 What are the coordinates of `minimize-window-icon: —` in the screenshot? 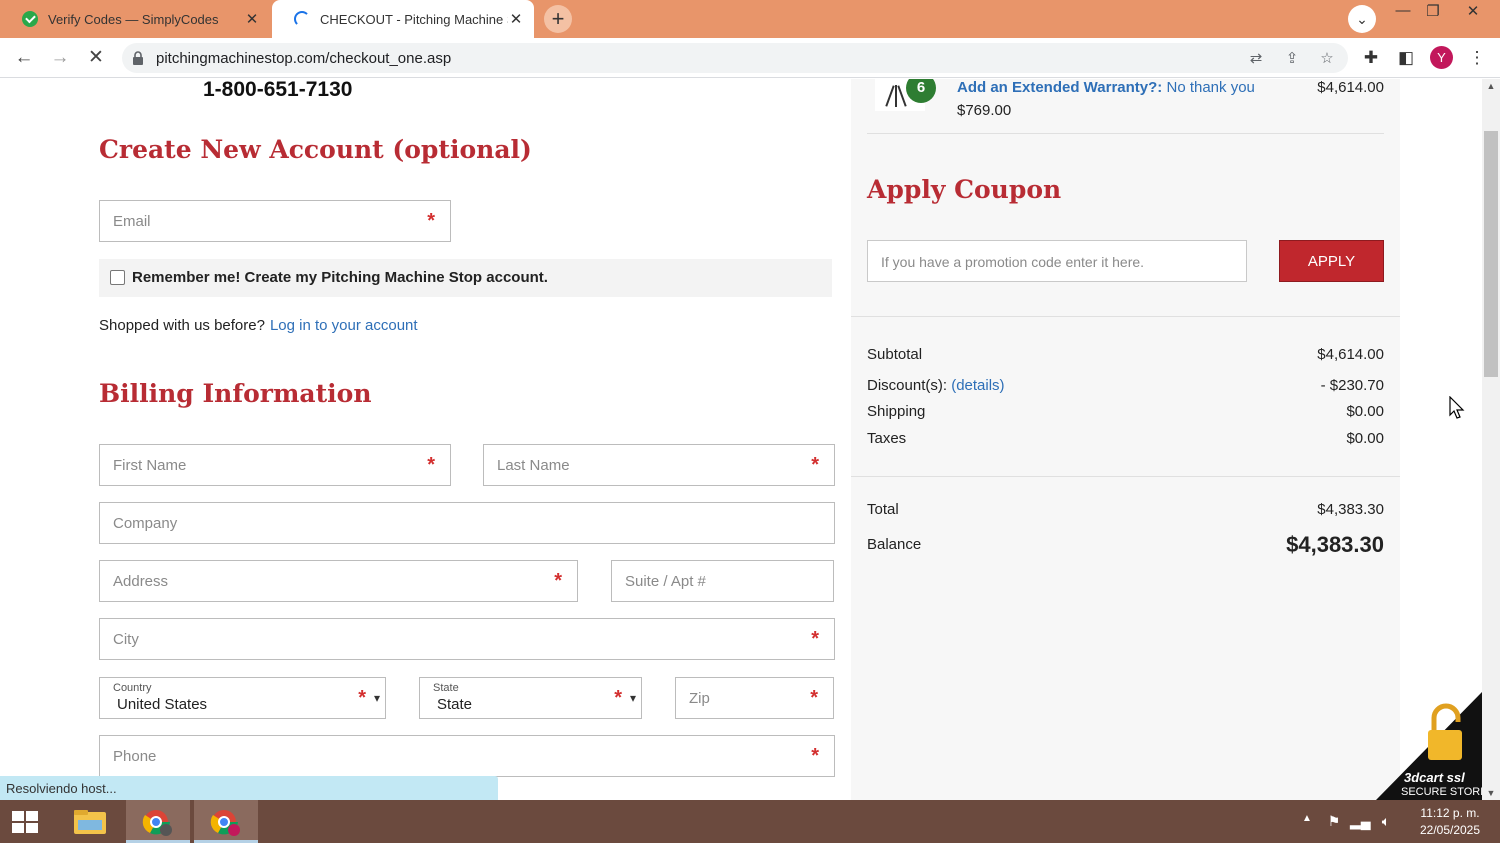 It's located at (1403, 10).